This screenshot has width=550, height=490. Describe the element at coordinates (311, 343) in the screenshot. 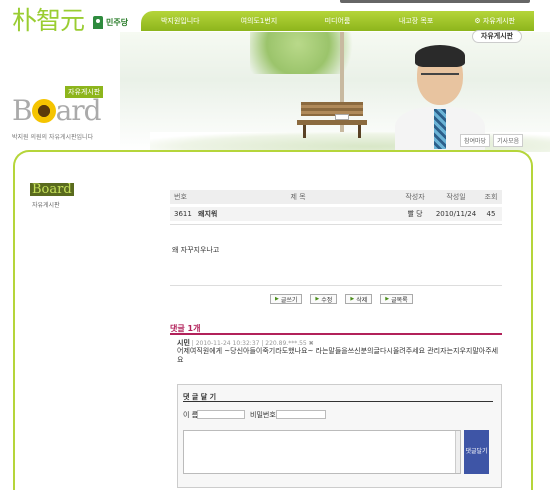

I see `delete-comment-icon: ✖` at that location.